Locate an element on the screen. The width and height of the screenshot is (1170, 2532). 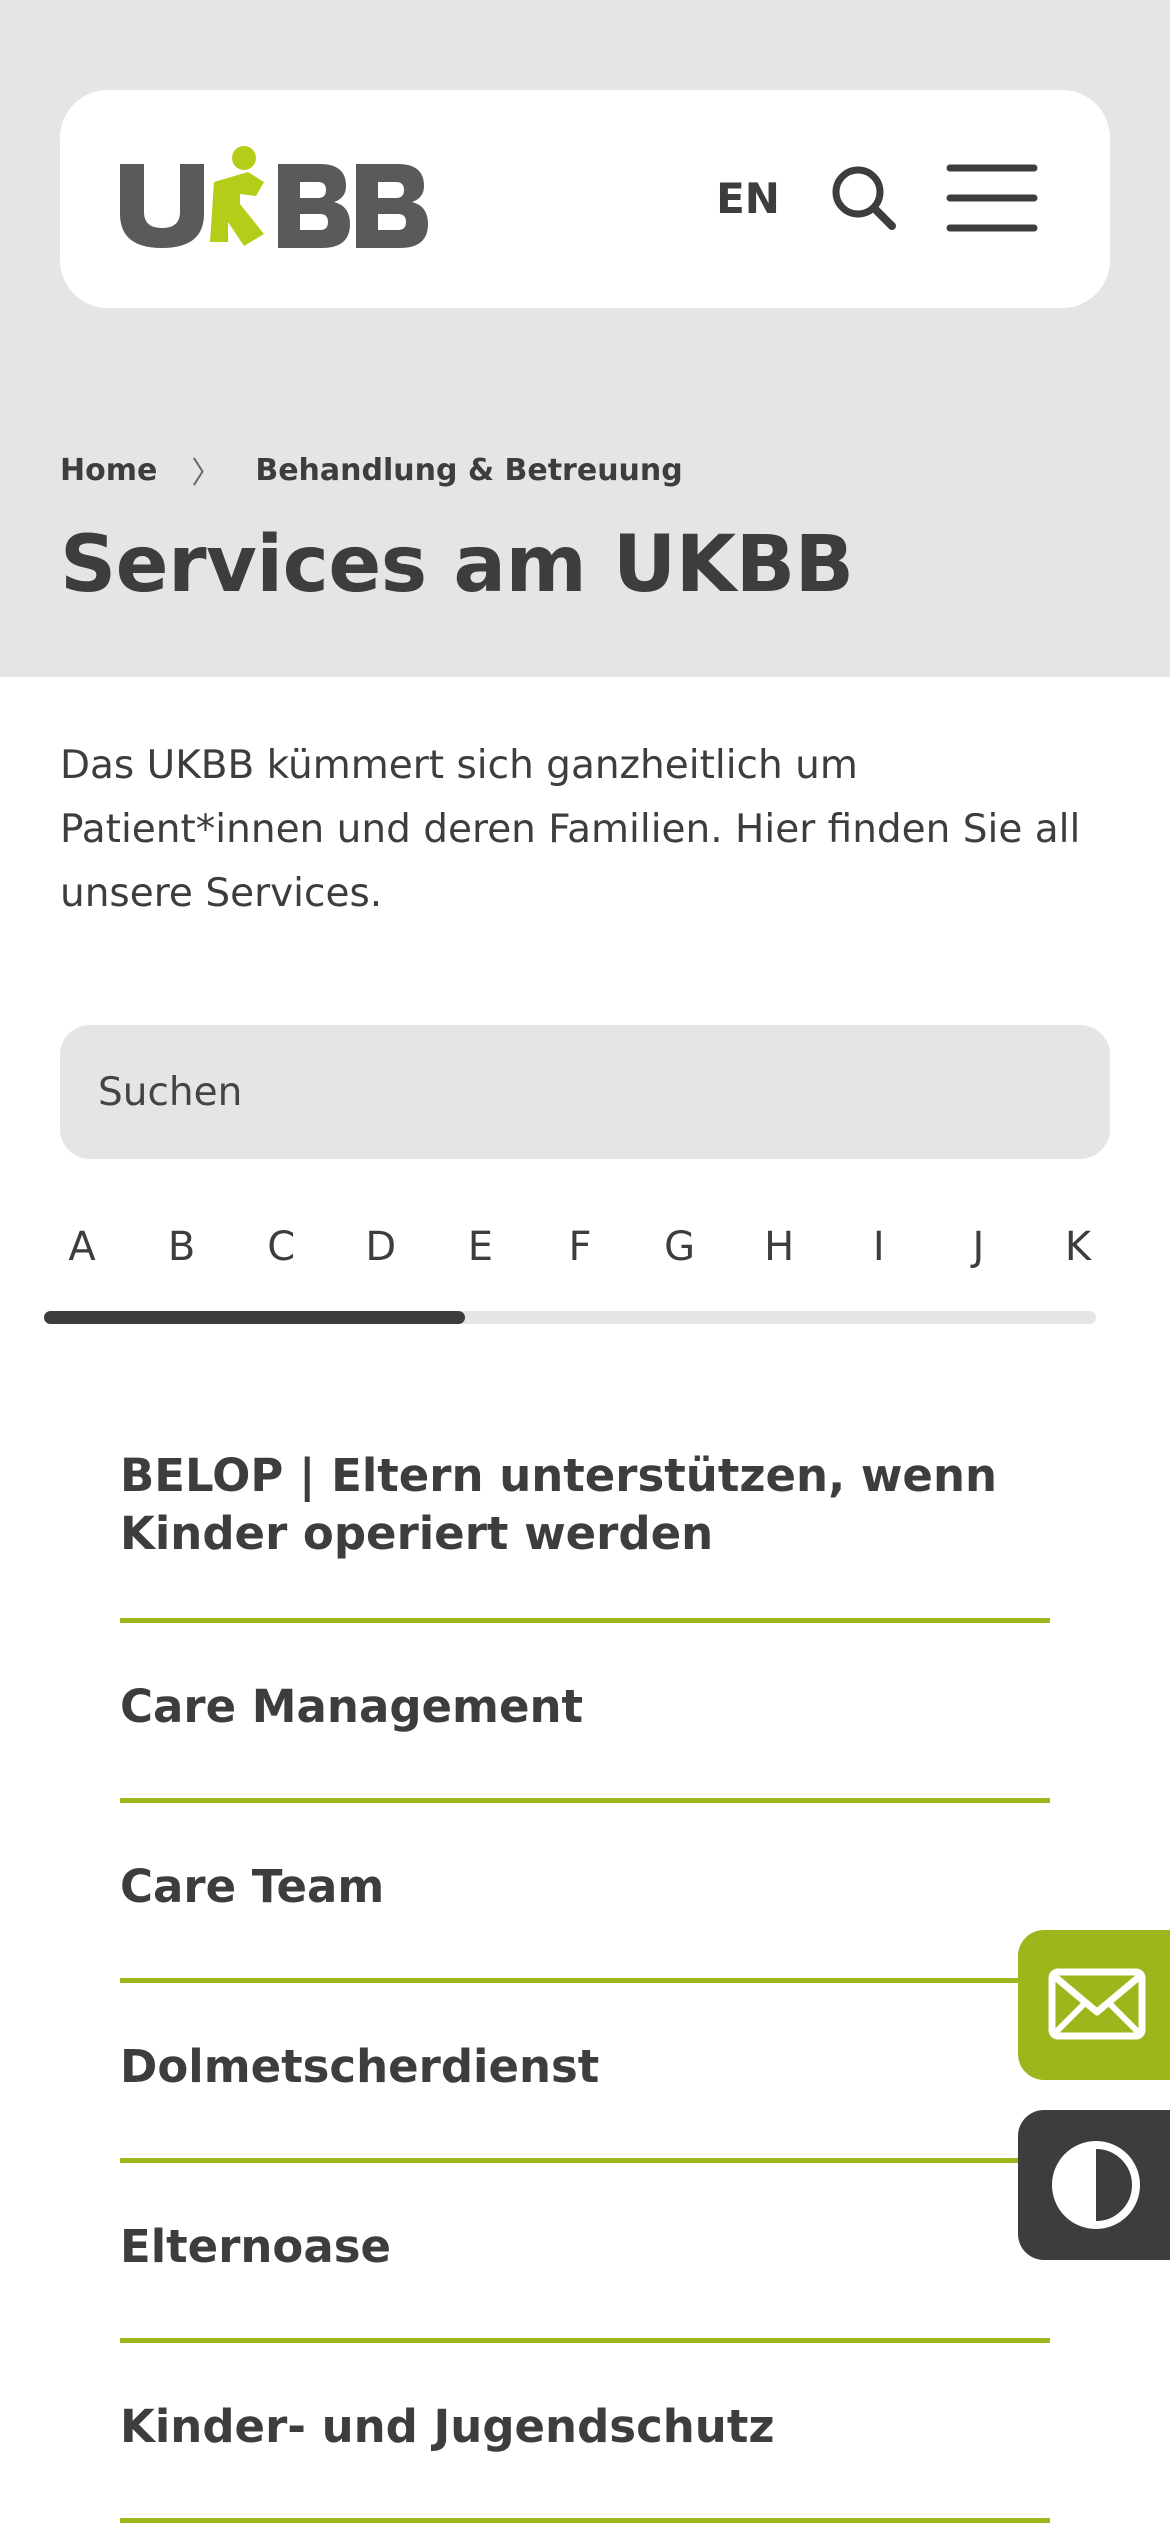
alphabet-letter-i: I is located at coordinates (879, 1247).